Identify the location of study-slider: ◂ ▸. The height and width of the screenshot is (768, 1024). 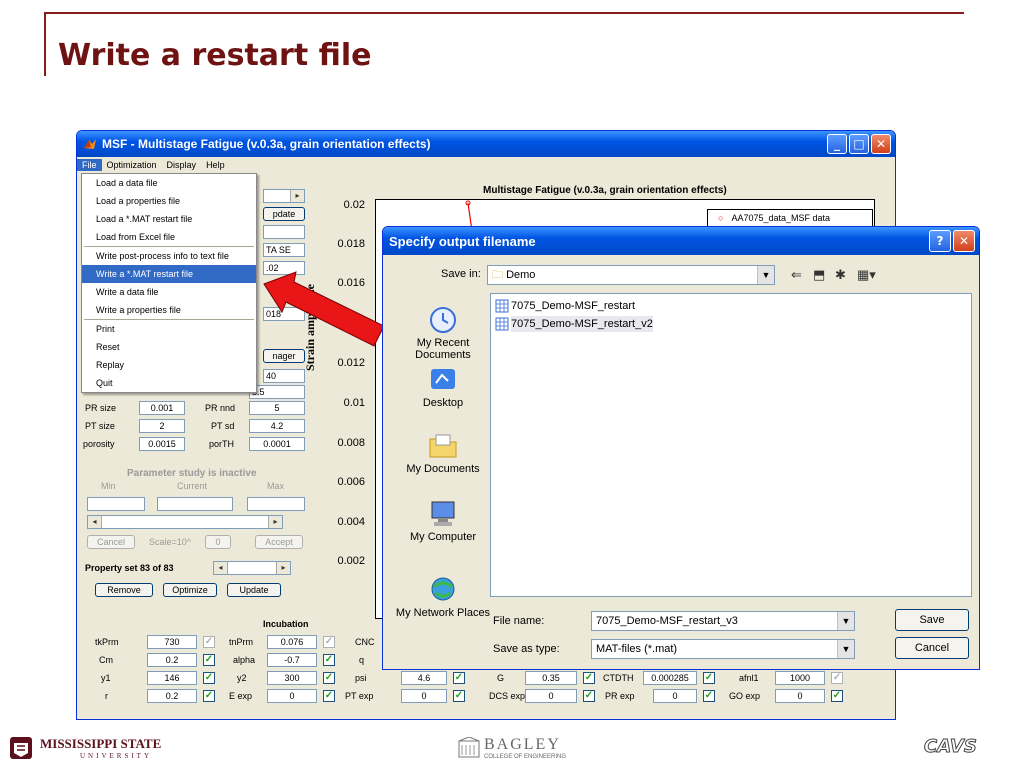
(185, 522).